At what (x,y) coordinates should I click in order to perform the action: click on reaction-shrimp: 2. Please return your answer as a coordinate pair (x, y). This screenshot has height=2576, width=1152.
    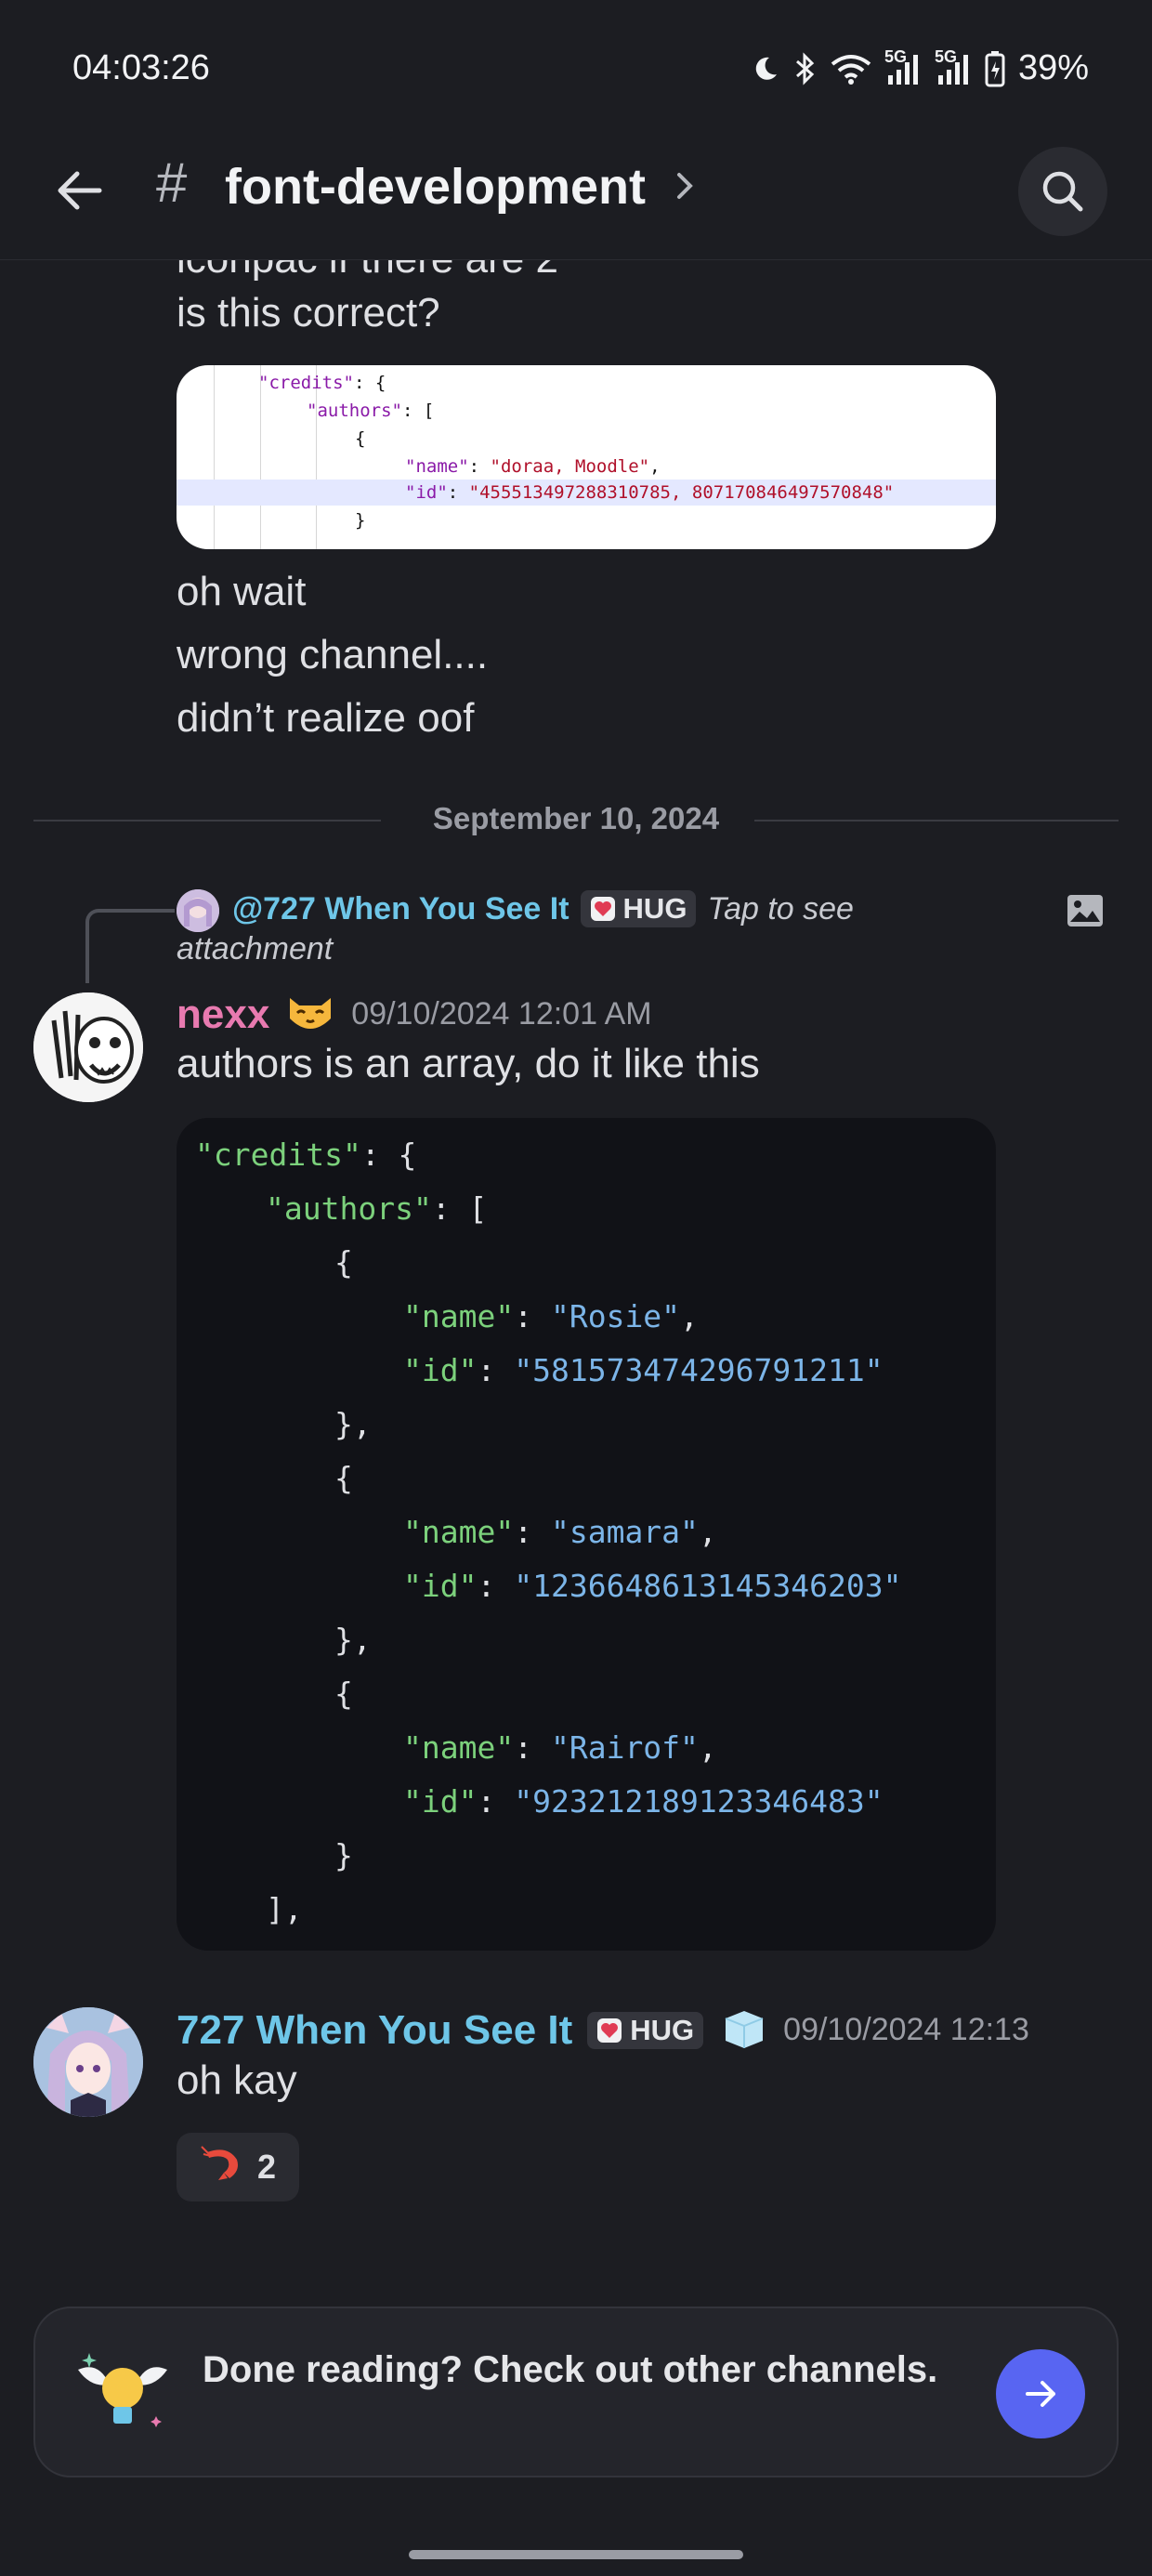
    Looking at the image, I should click on (238, 2167).